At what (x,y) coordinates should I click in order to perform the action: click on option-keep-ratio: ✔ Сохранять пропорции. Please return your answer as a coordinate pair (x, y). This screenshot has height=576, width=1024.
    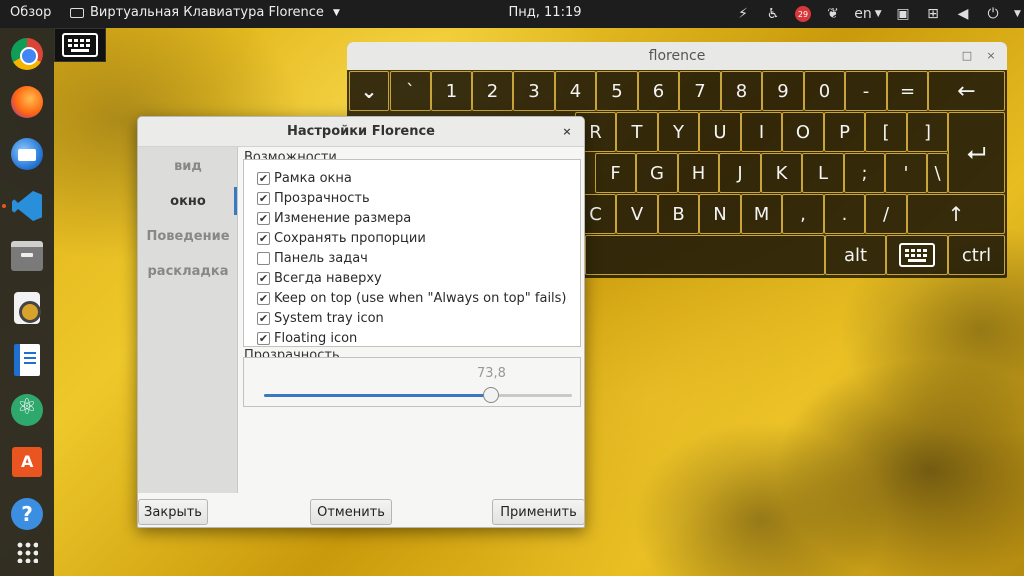
    Looking at the image, I should click on (341, 238).